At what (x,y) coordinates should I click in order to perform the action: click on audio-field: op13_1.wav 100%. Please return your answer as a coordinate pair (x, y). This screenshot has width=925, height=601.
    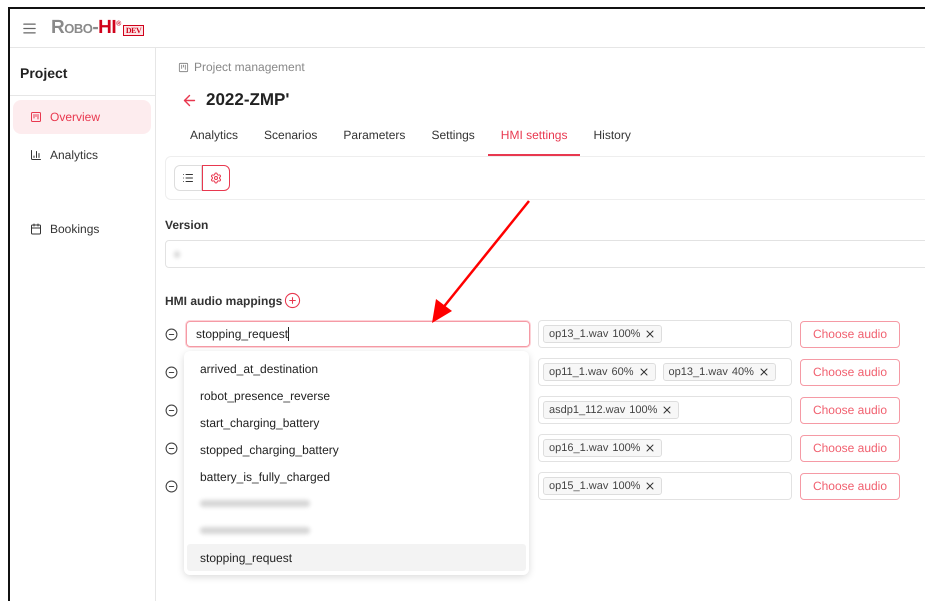
    Looking at the image, I should click on (665, 334).